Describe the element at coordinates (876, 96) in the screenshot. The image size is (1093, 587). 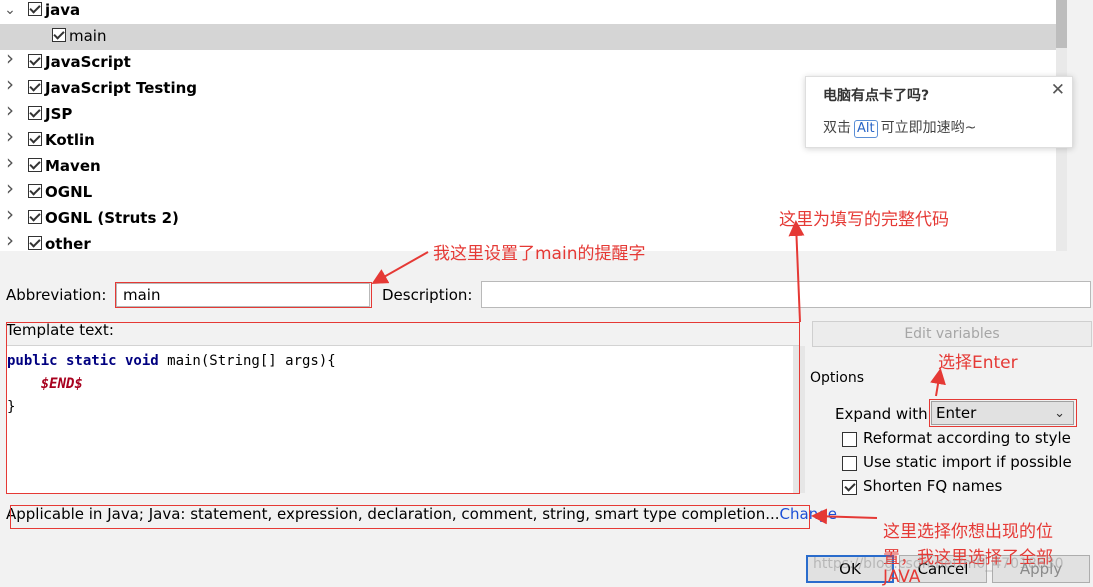
I see `notification-title: 电脑有点卡了吗?` at that location.